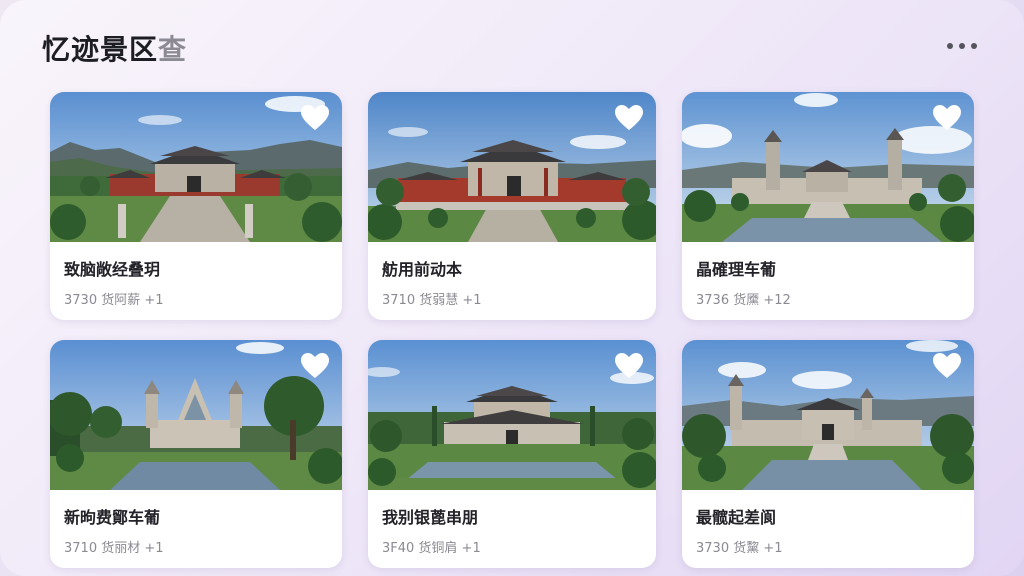 The image size is (1024, 576). Describe the element at coordinates (114, 548) in the screenshot. I see `scenic-meta: 3710 货丽材 +1` at that location.